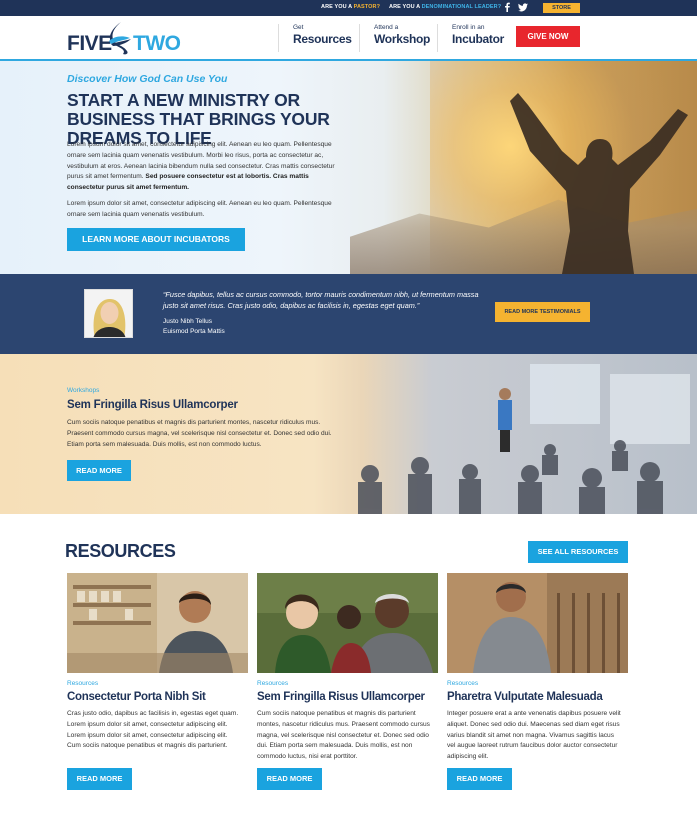  What do you see at coordinates (99, 779) in the screenshot?
I see `resource-card-1-read-more-button: READ MORE` at bounding box center [99, 779].